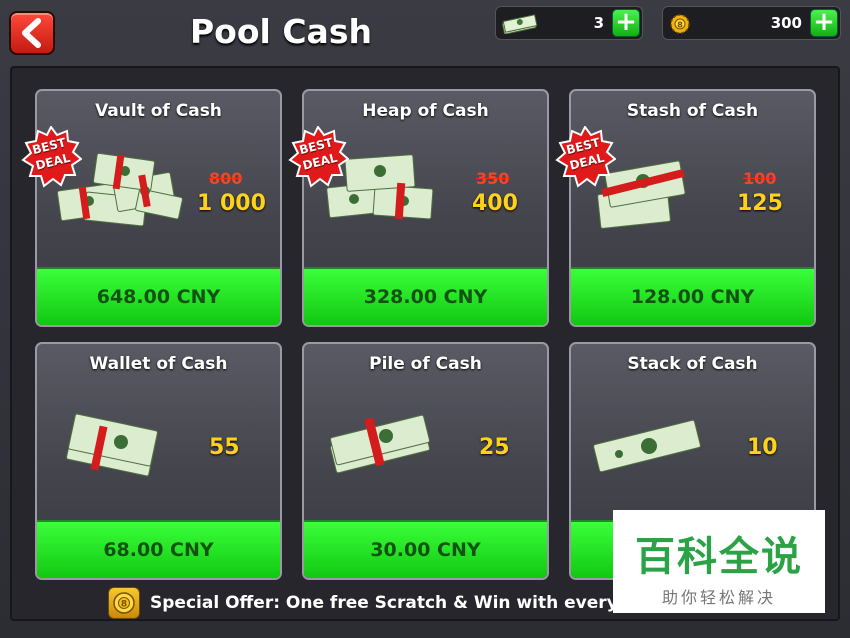  I want to click on cash-single-icon, so click(647, 446).